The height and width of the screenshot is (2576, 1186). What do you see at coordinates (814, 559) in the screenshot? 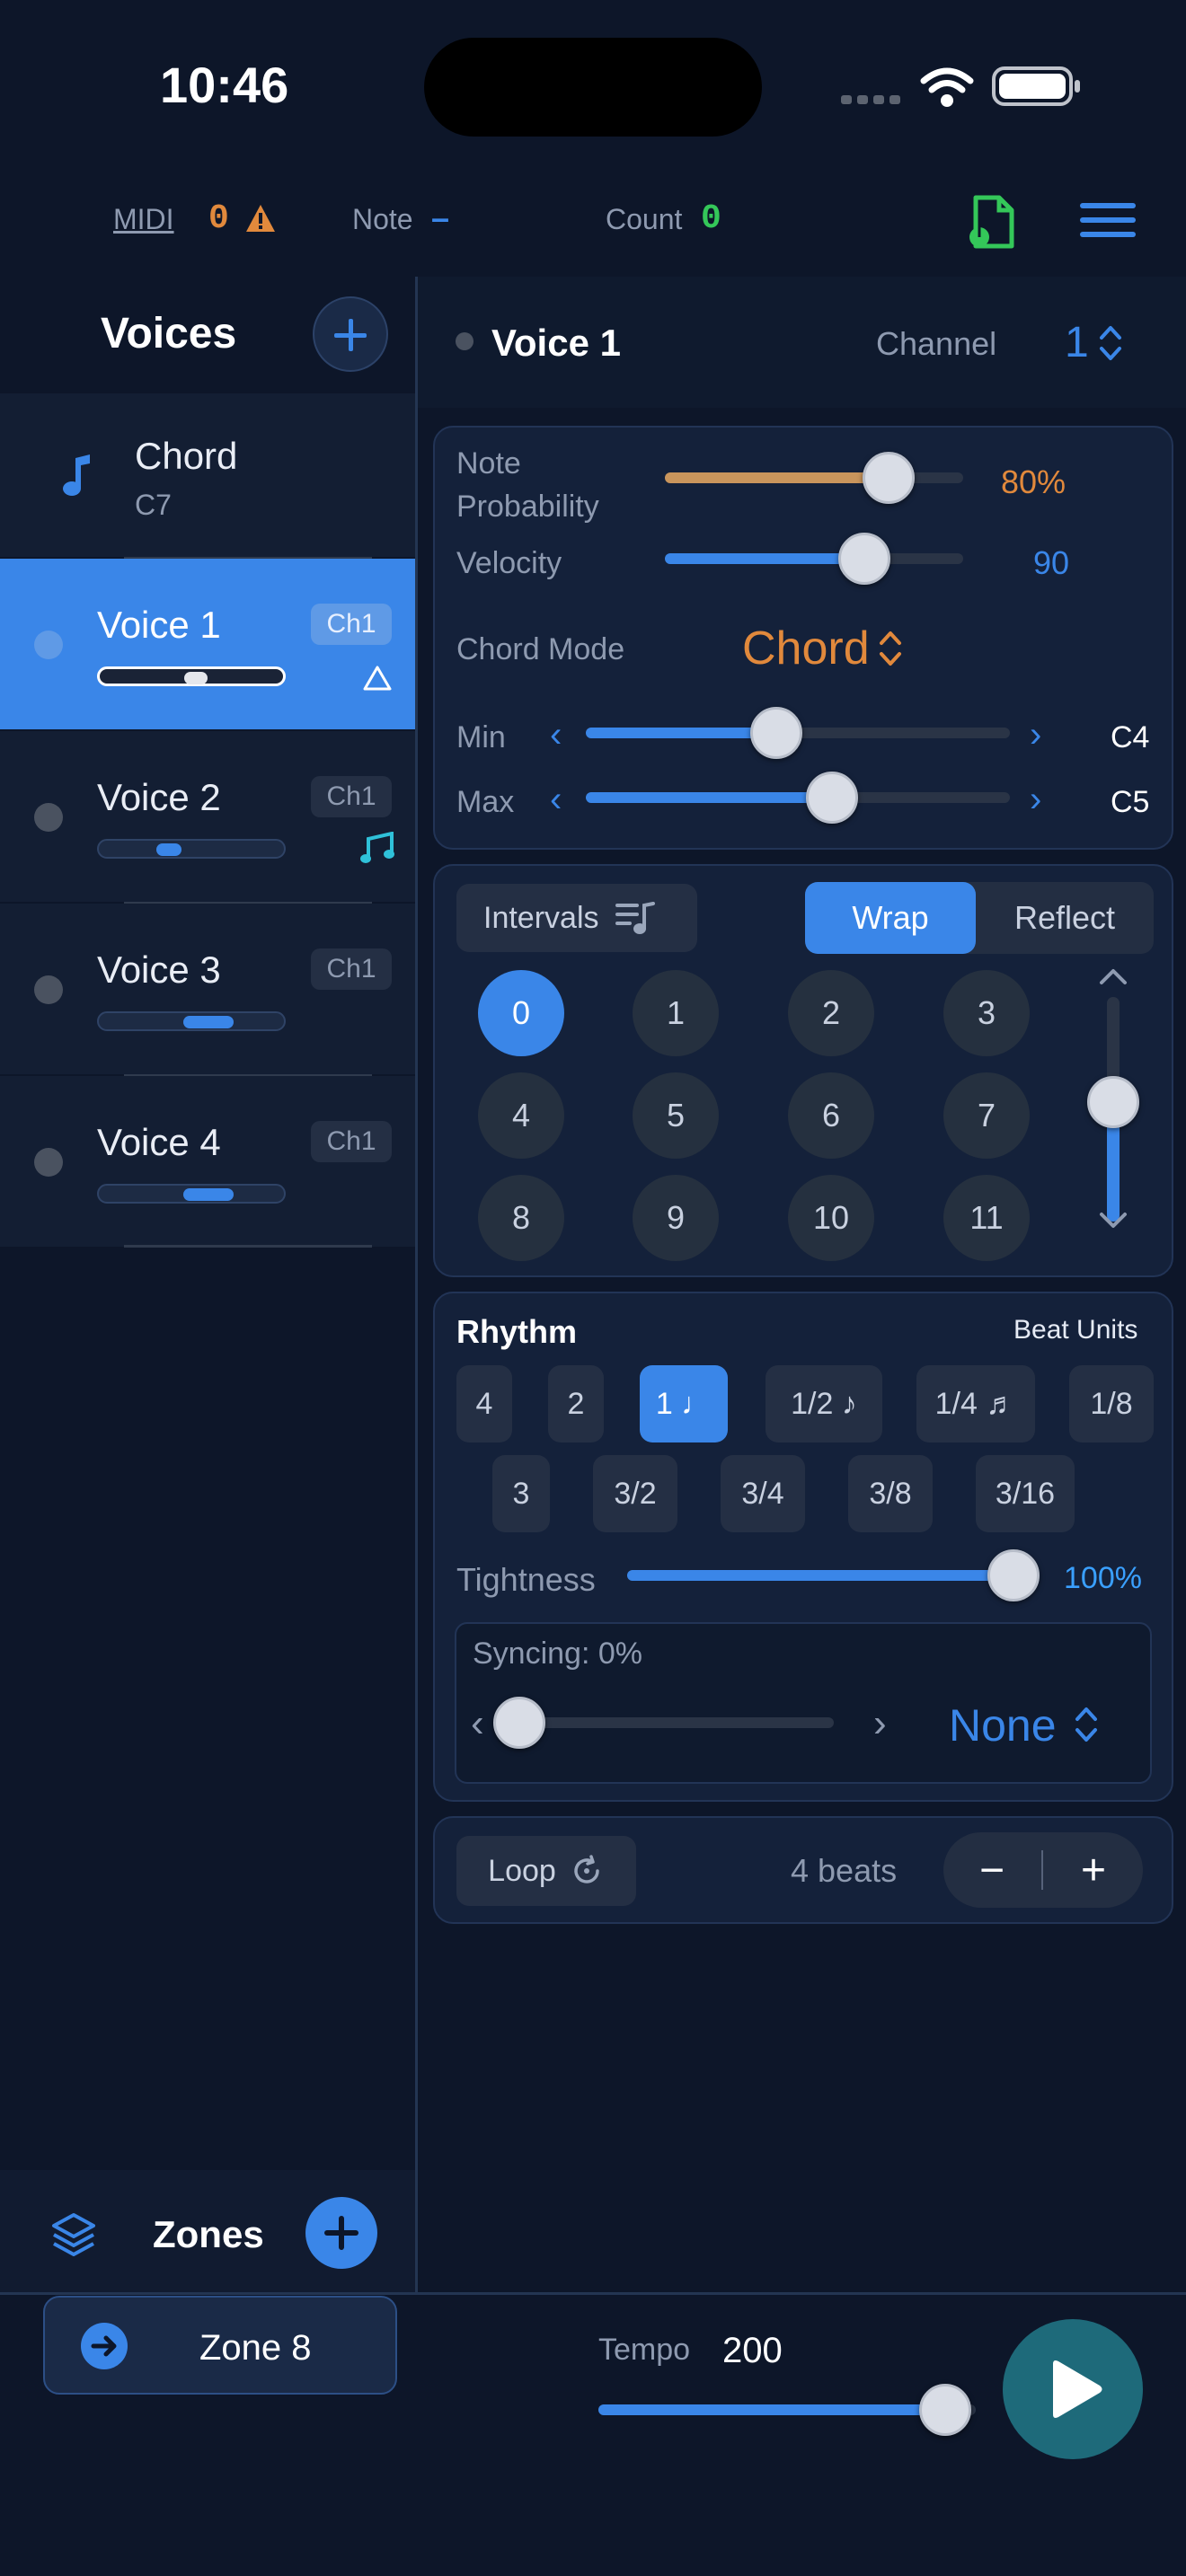
I see `velocity-slider` at bounding box center [814, 559].